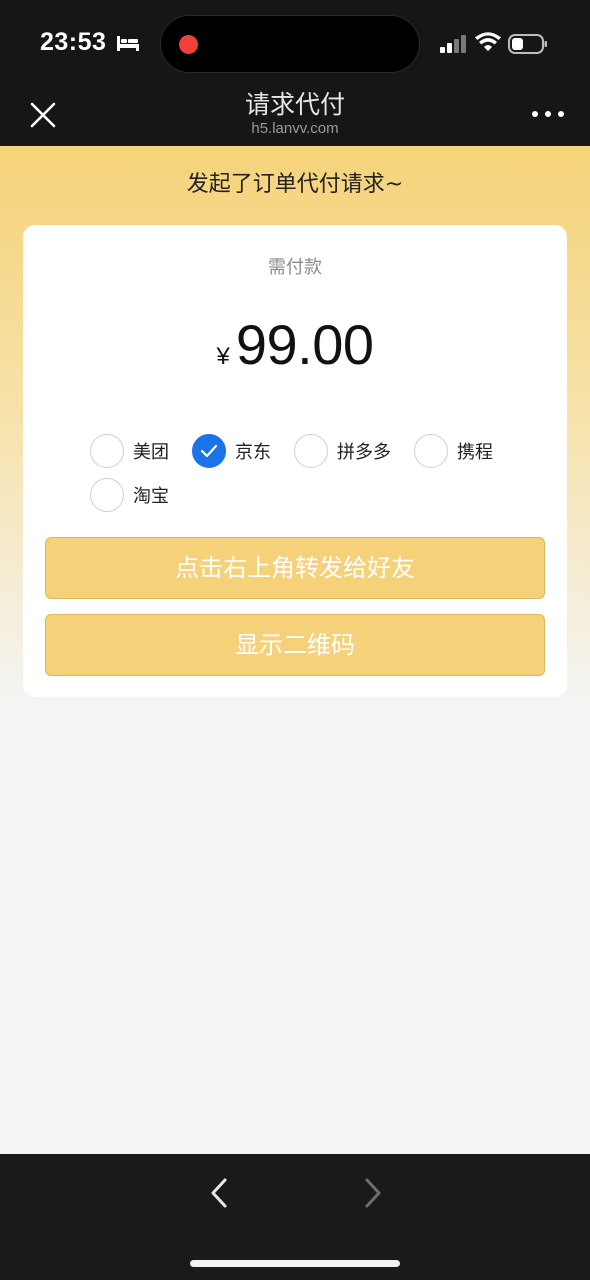  Describe the element at coordinates (364, 452) in the screenshot. I see `option-label: 拼多多` at that location.